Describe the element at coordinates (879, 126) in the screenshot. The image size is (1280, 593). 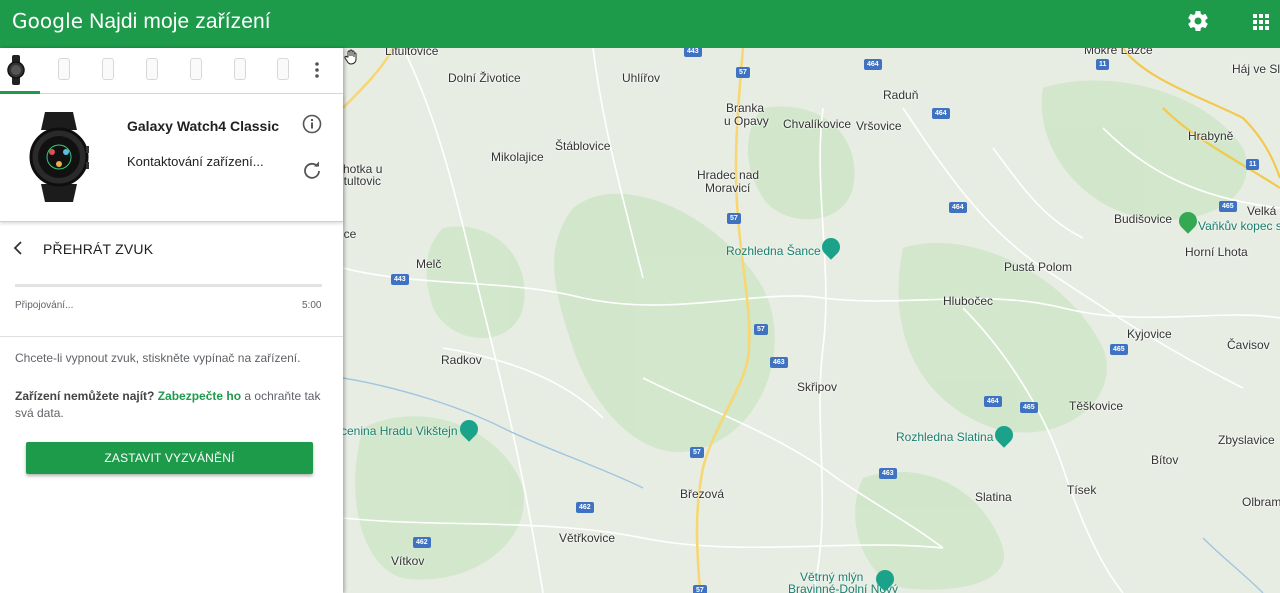
I see `town-label: Vršovice` at that location.